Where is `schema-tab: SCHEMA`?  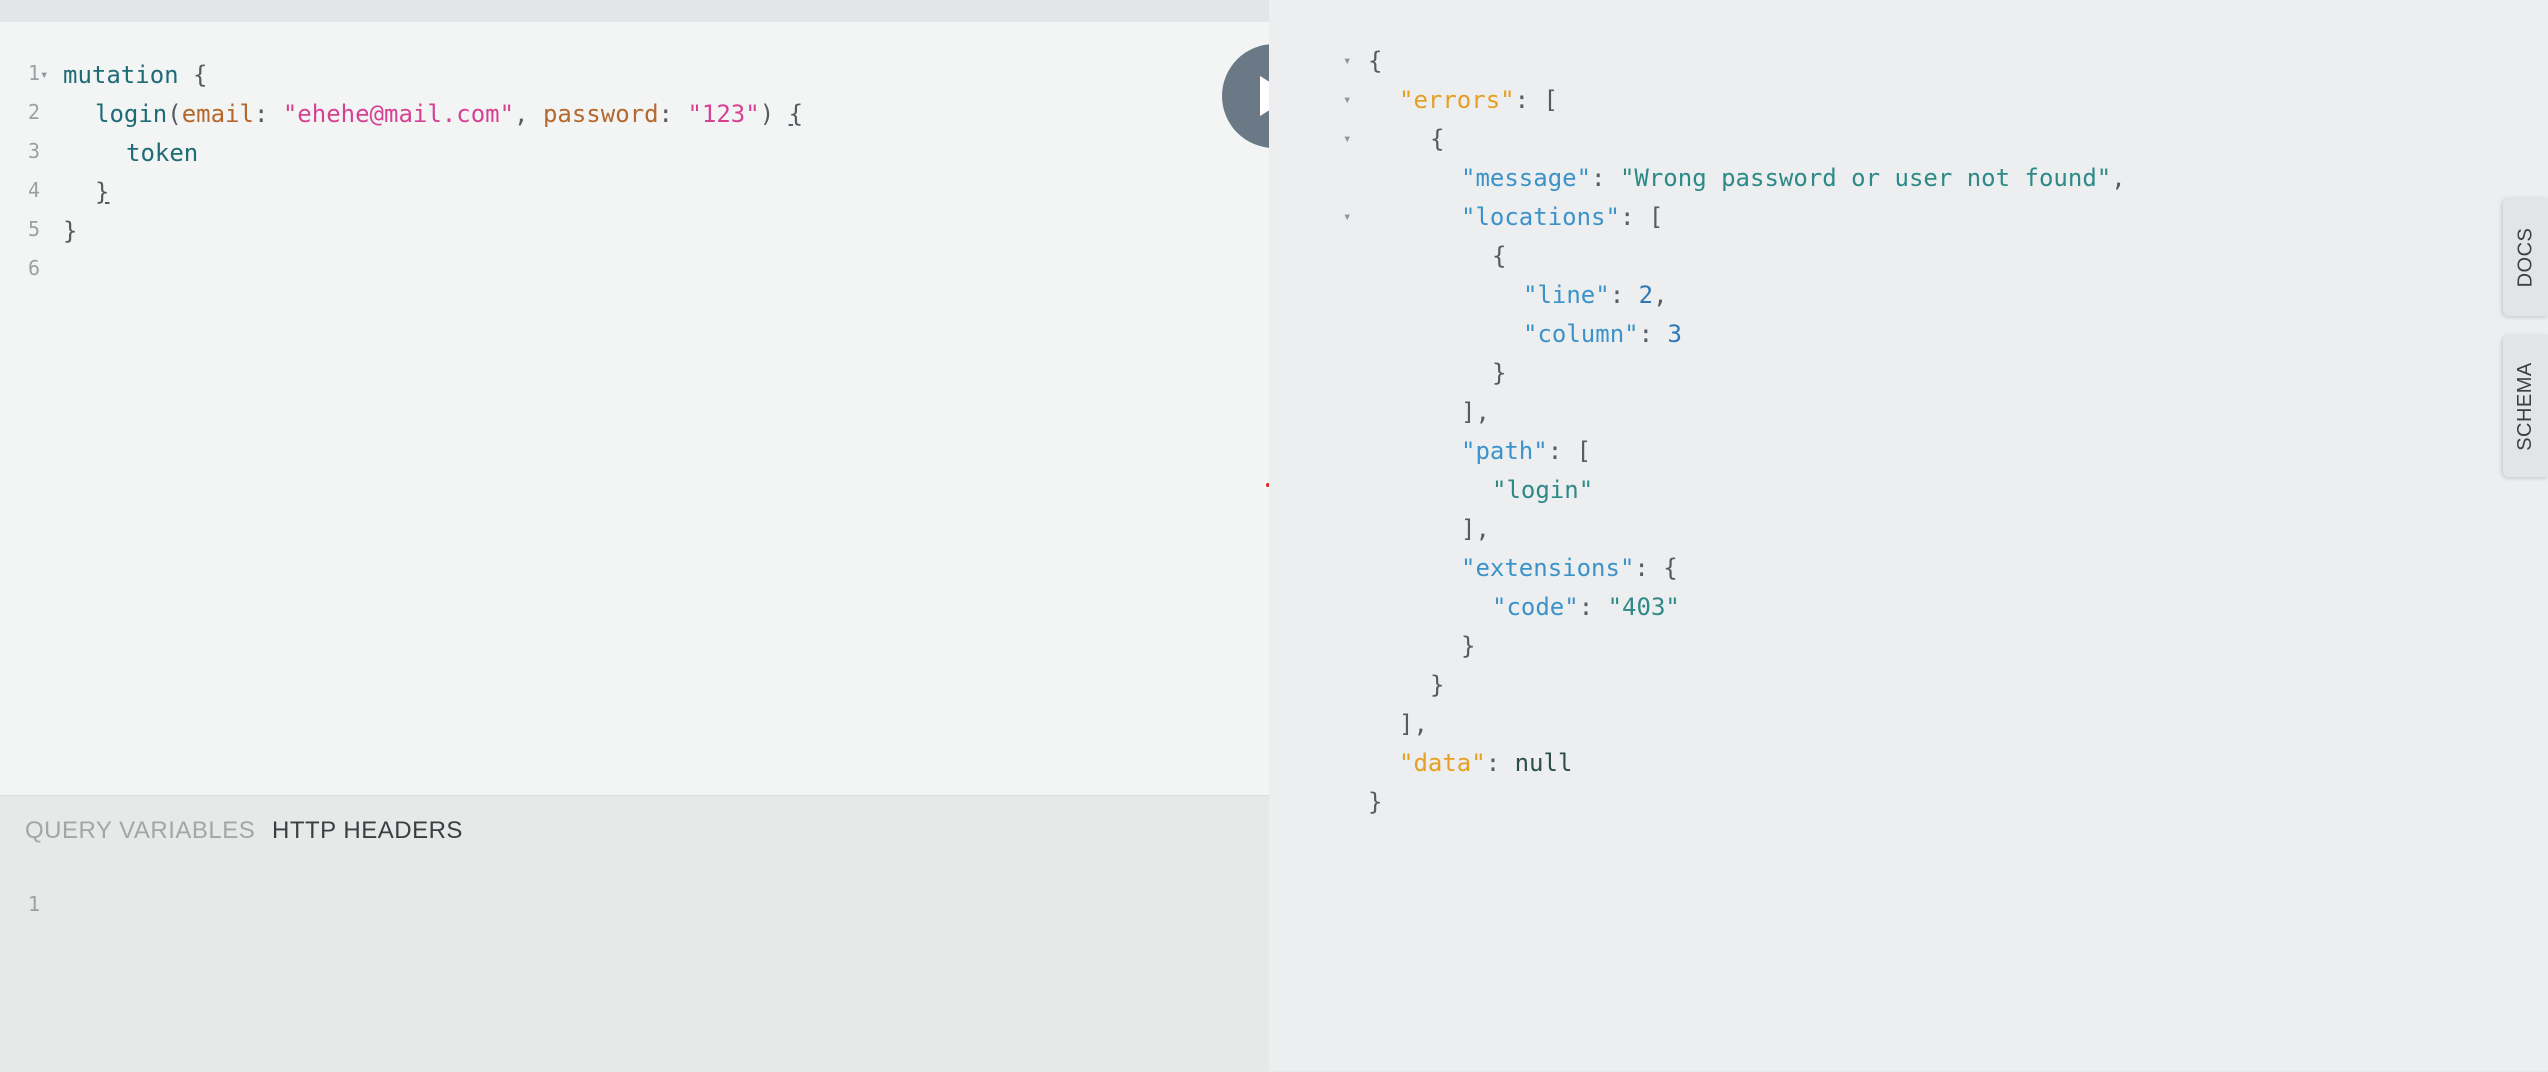
schema-tab: SCHEMA is located at coordinates (2525, 406).